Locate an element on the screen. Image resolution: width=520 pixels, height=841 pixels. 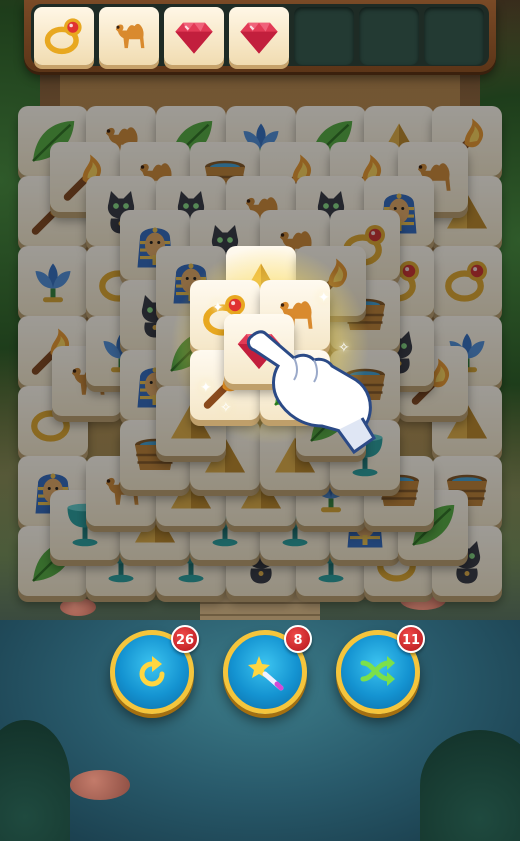
ring-icon is located at coordinates (467, 281).